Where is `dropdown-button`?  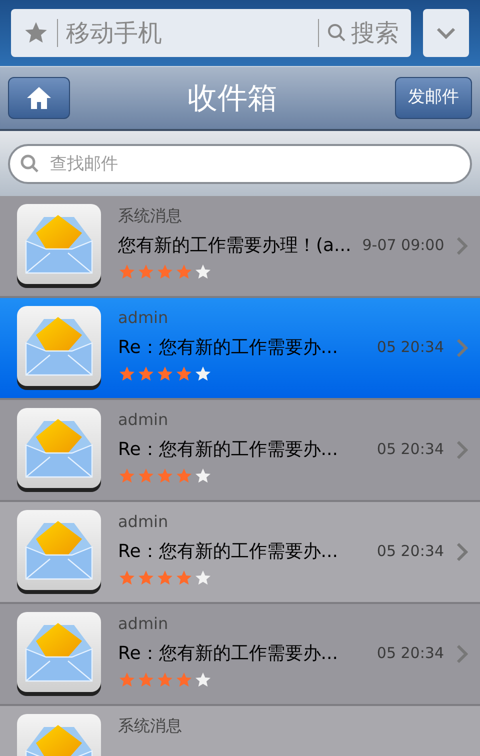
dropdown-button is located at coordinates (446, 33).